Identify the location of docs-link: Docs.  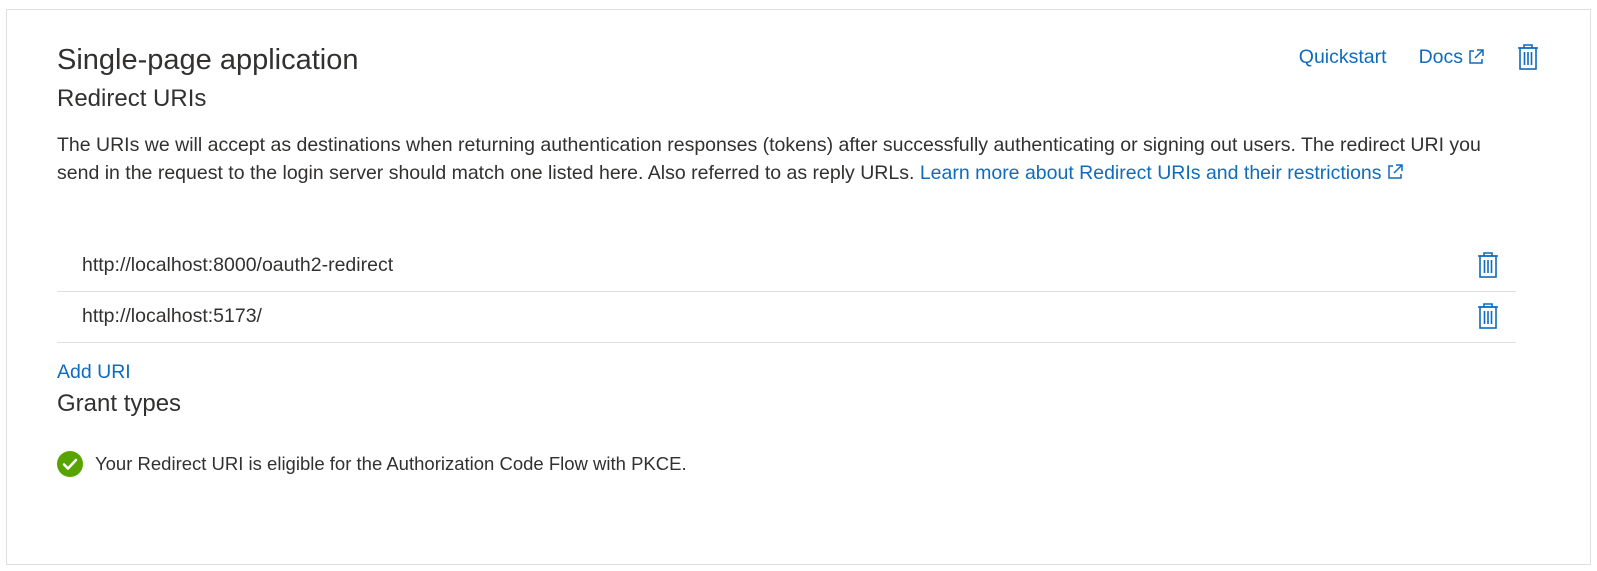
(1452, 57).